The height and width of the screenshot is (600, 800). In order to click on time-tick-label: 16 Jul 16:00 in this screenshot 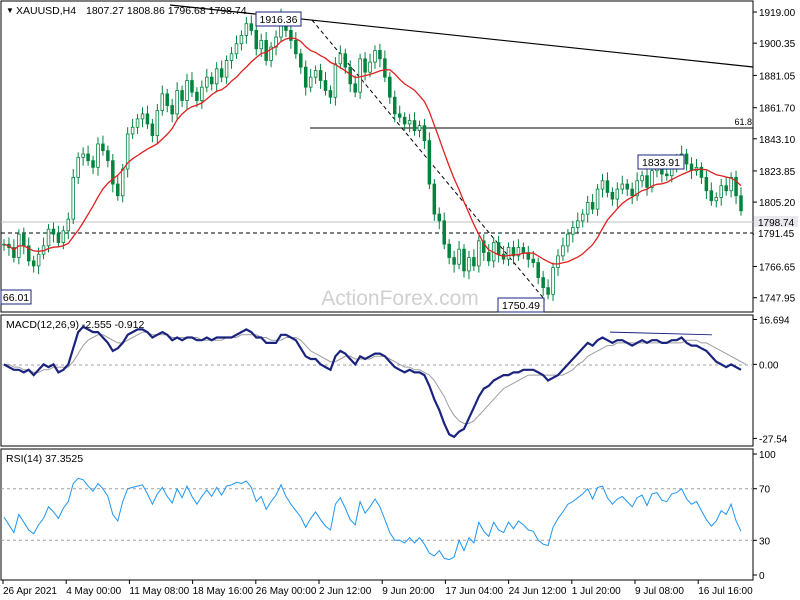, I will do `click(725, 591)`.